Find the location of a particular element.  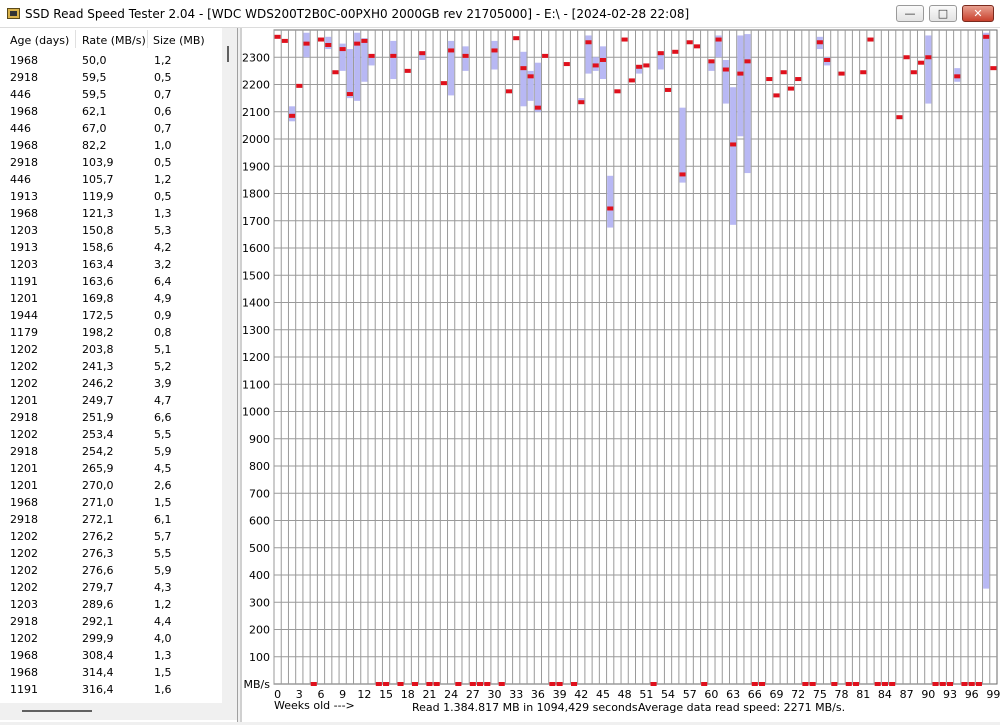

table-row: 1968 271,0 1,5 is located at coordinates (111, 501).